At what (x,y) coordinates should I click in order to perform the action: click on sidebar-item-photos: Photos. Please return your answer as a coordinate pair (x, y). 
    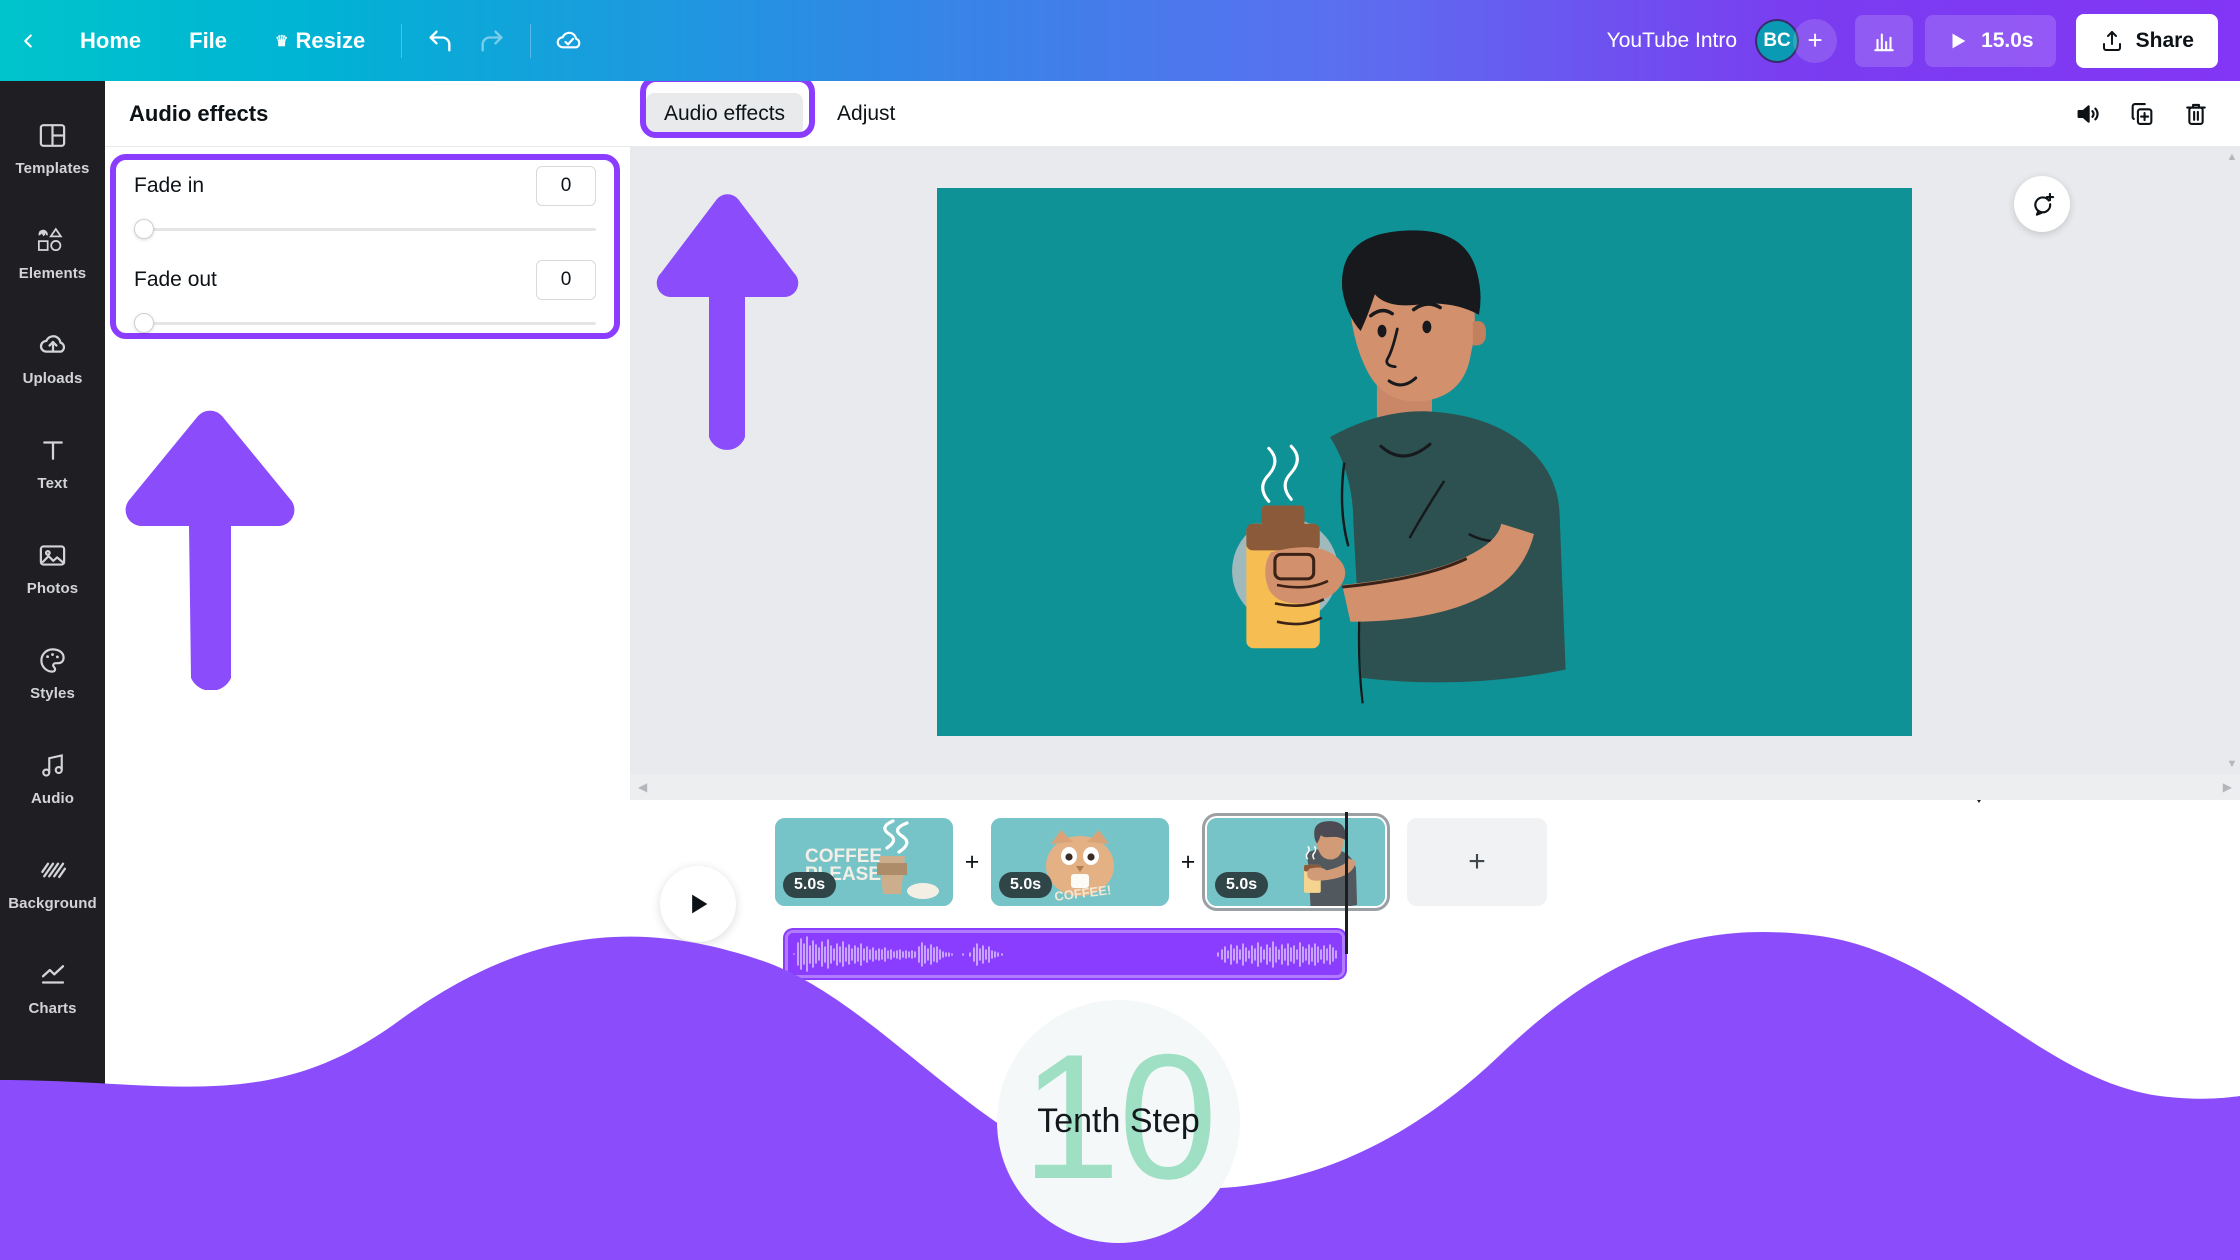
    Looking at the image, I should click on (52, 567).